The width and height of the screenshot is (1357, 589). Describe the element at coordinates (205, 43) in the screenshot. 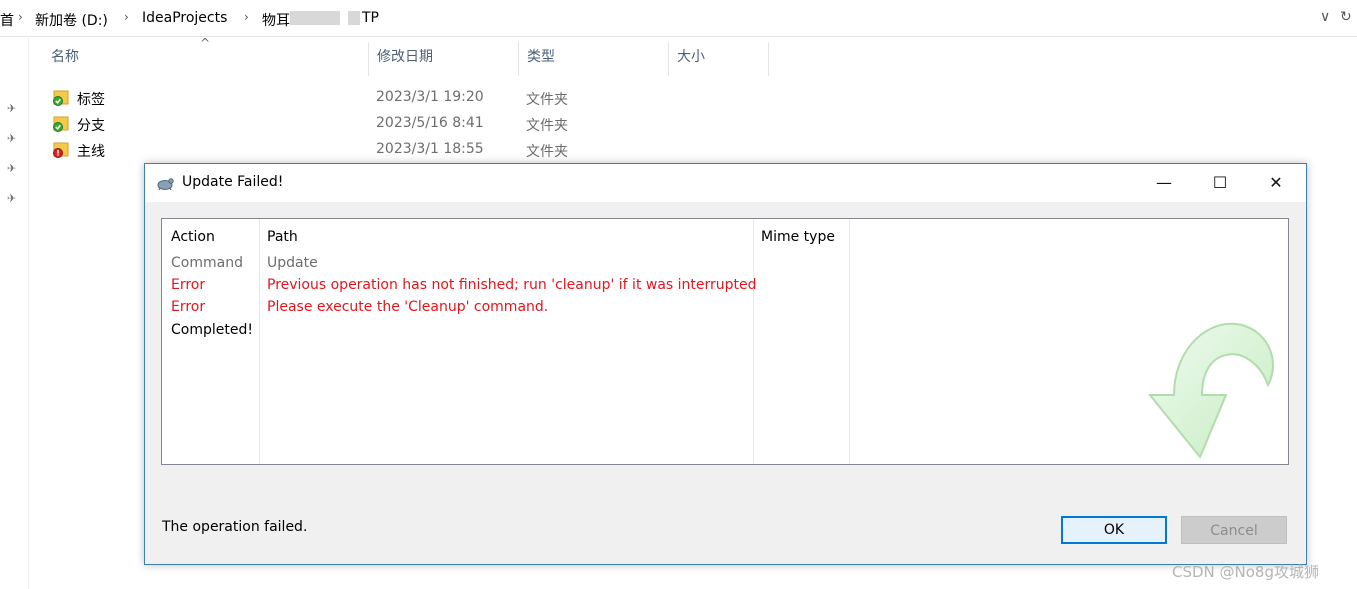

I see `sort-ascending-icon: ^` at that location.